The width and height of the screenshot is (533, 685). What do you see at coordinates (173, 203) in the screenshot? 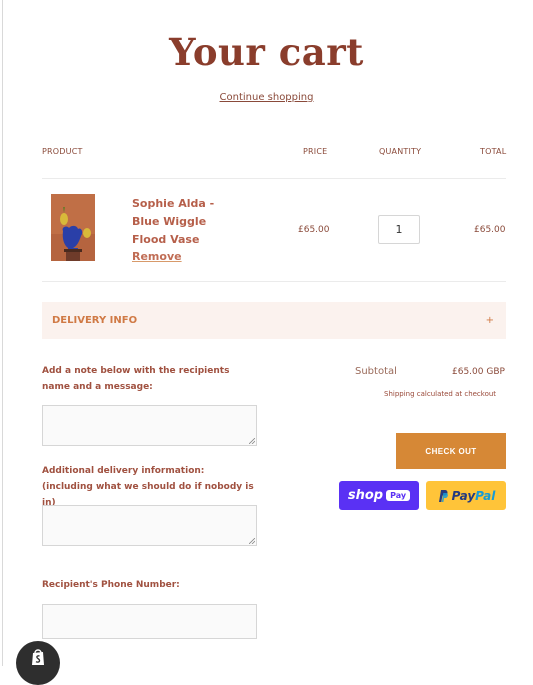
I see `product-name-line: Sophie Alda -` at bounding box center [173, 203].